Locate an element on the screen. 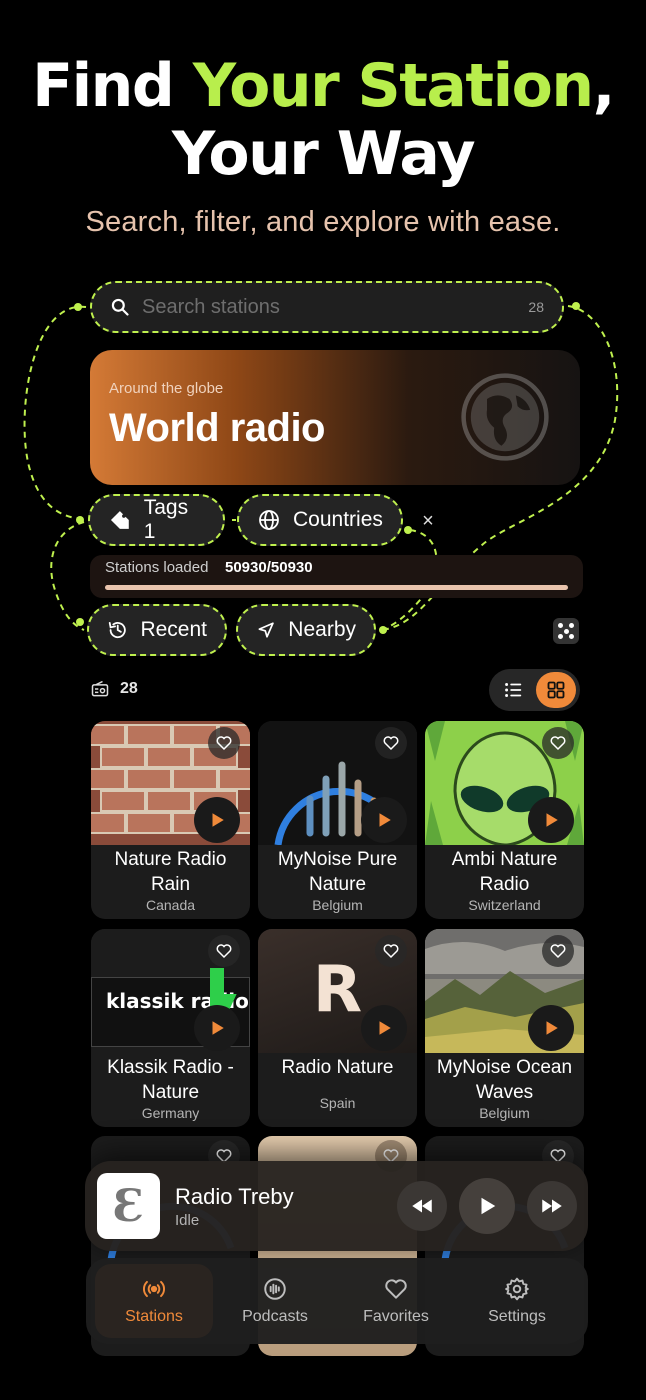  podcast-icon is located at coordinates (275, 1289).